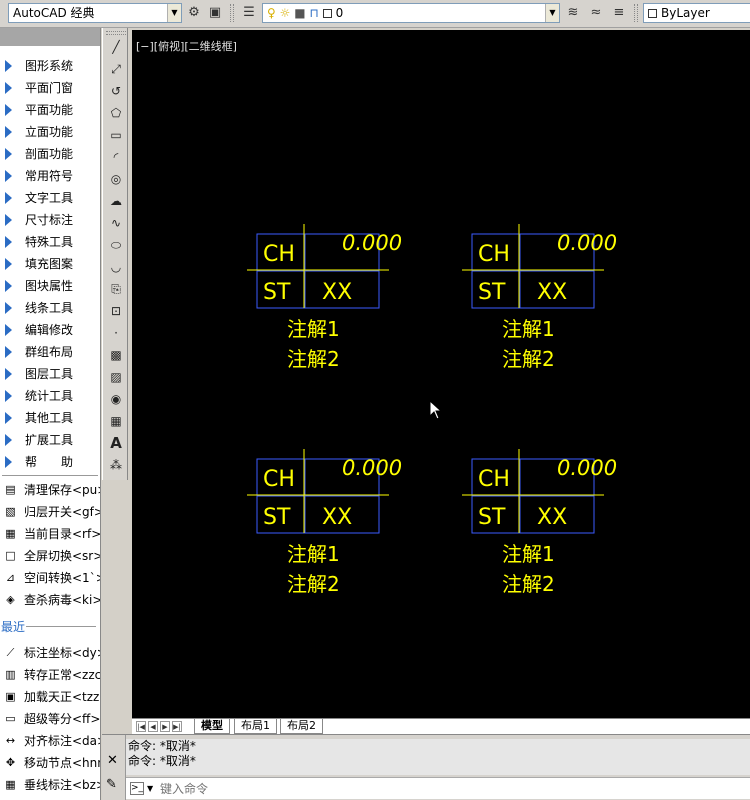 The image size is (750, 800). I want to click on insert-block-icon: ⎘, so click(116, 289).